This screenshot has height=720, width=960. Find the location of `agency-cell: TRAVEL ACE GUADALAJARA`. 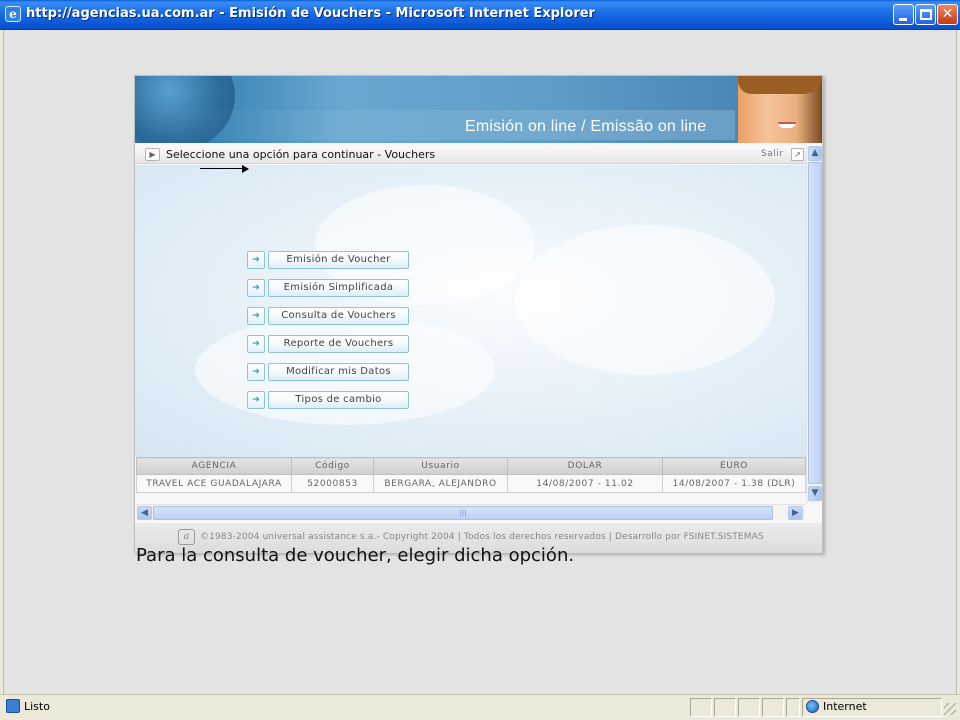

agency-cell: TRAVEL ACE GUADALAJARA is located at coordinates (214, 483).